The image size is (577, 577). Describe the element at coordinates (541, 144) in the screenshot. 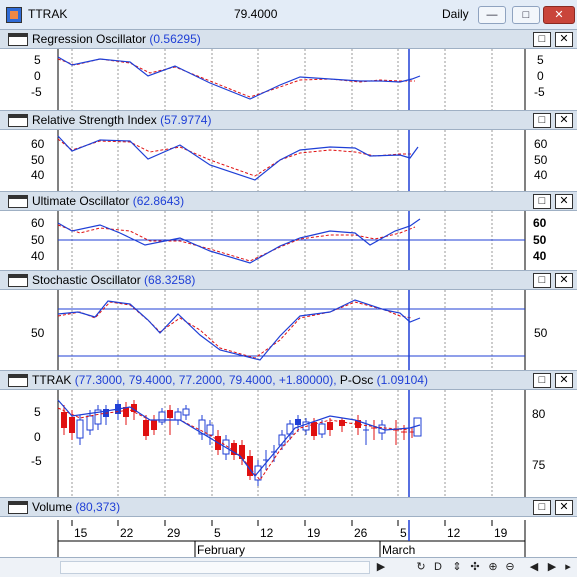

I see `rsi-tick-right: 60` at that location.